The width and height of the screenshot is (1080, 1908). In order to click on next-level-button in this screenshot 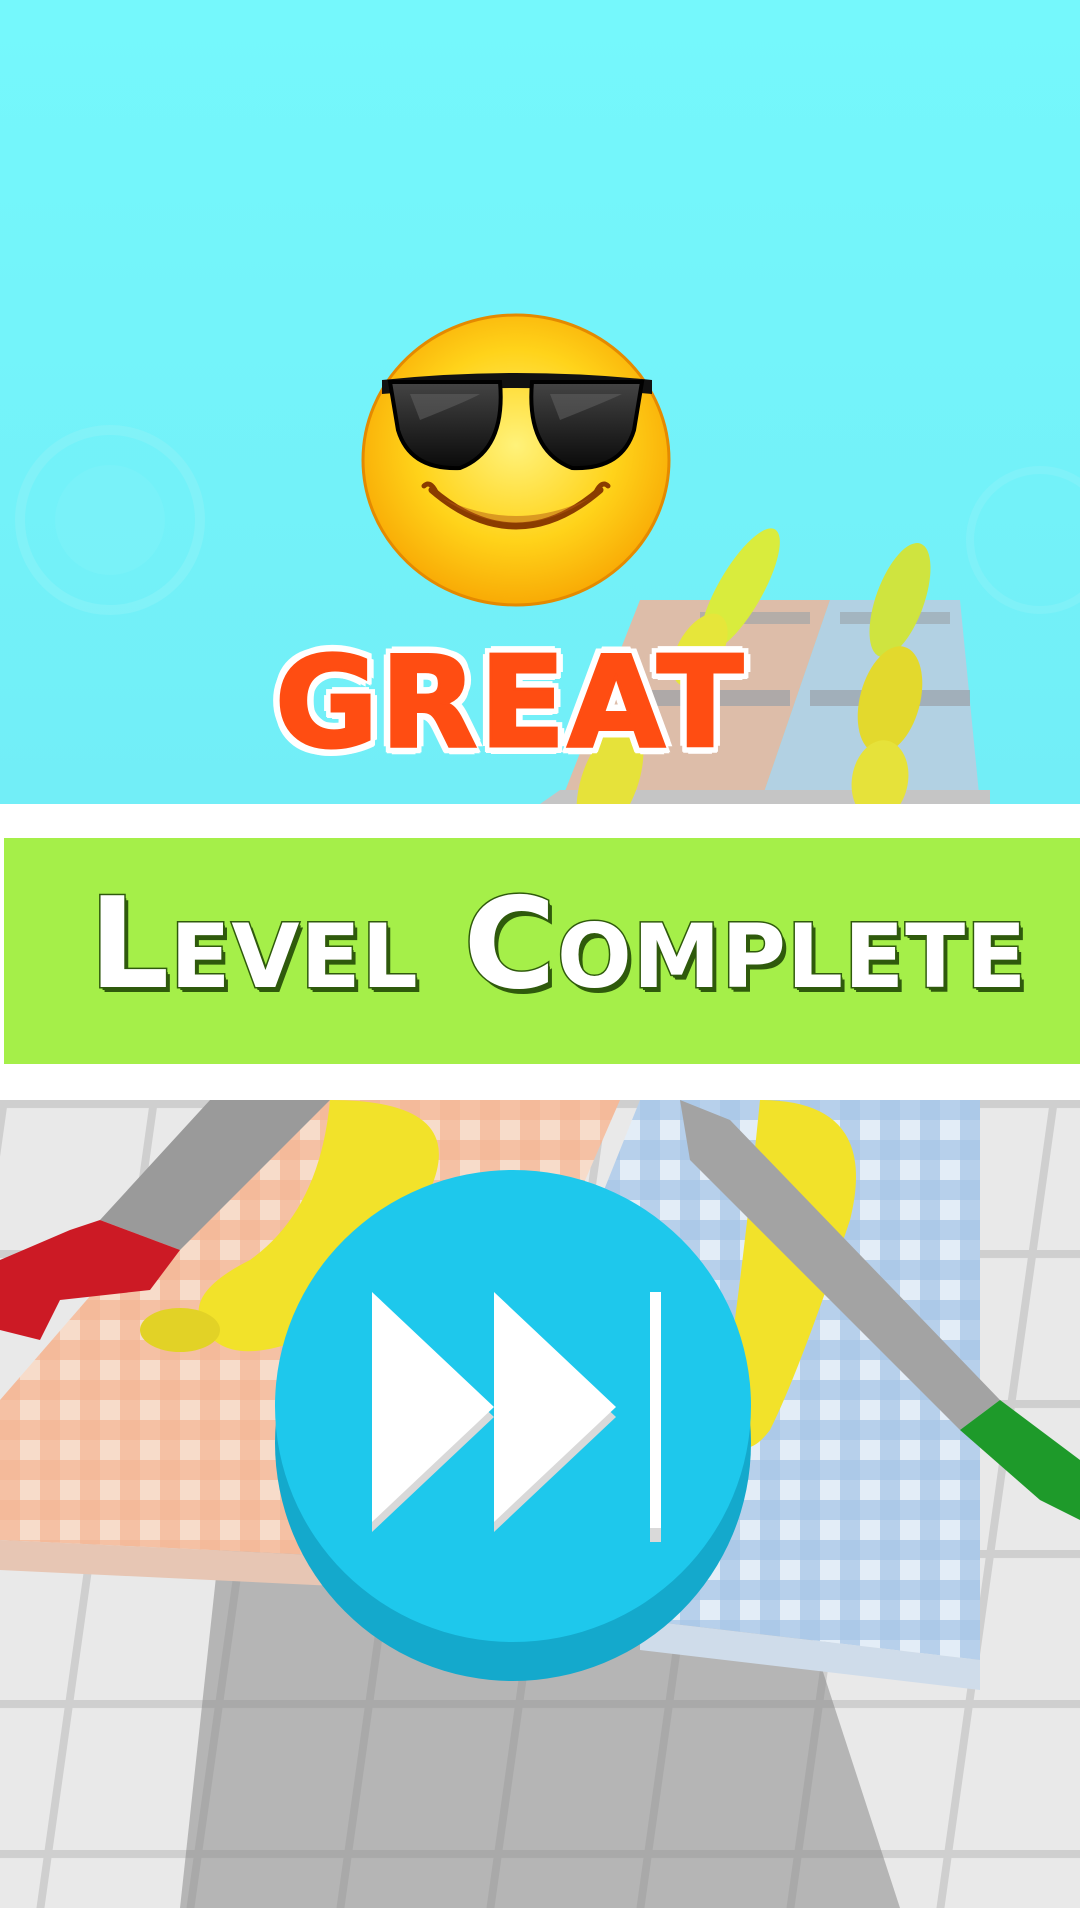, I will do `click(513, 1427)`.